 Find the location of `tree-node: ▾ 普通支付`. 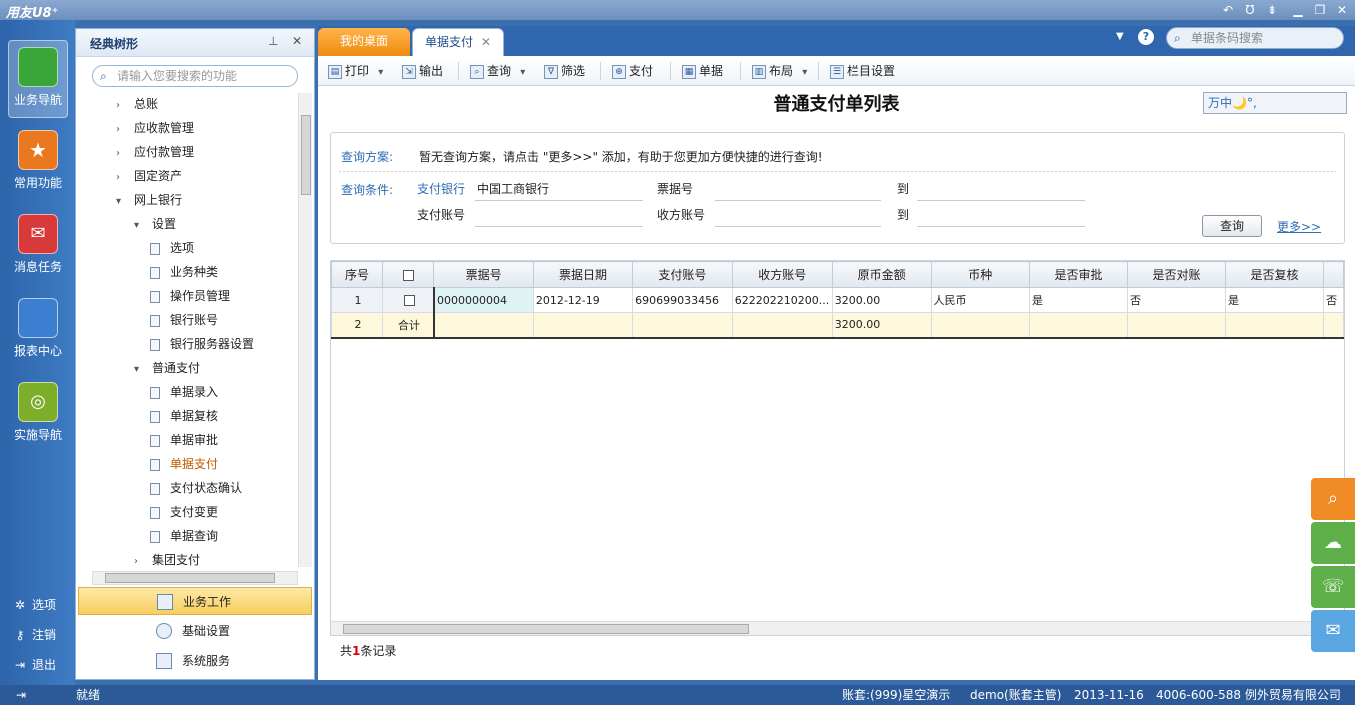

tree-node: ▾ 普通支付 is located at coordinates (167, 368).